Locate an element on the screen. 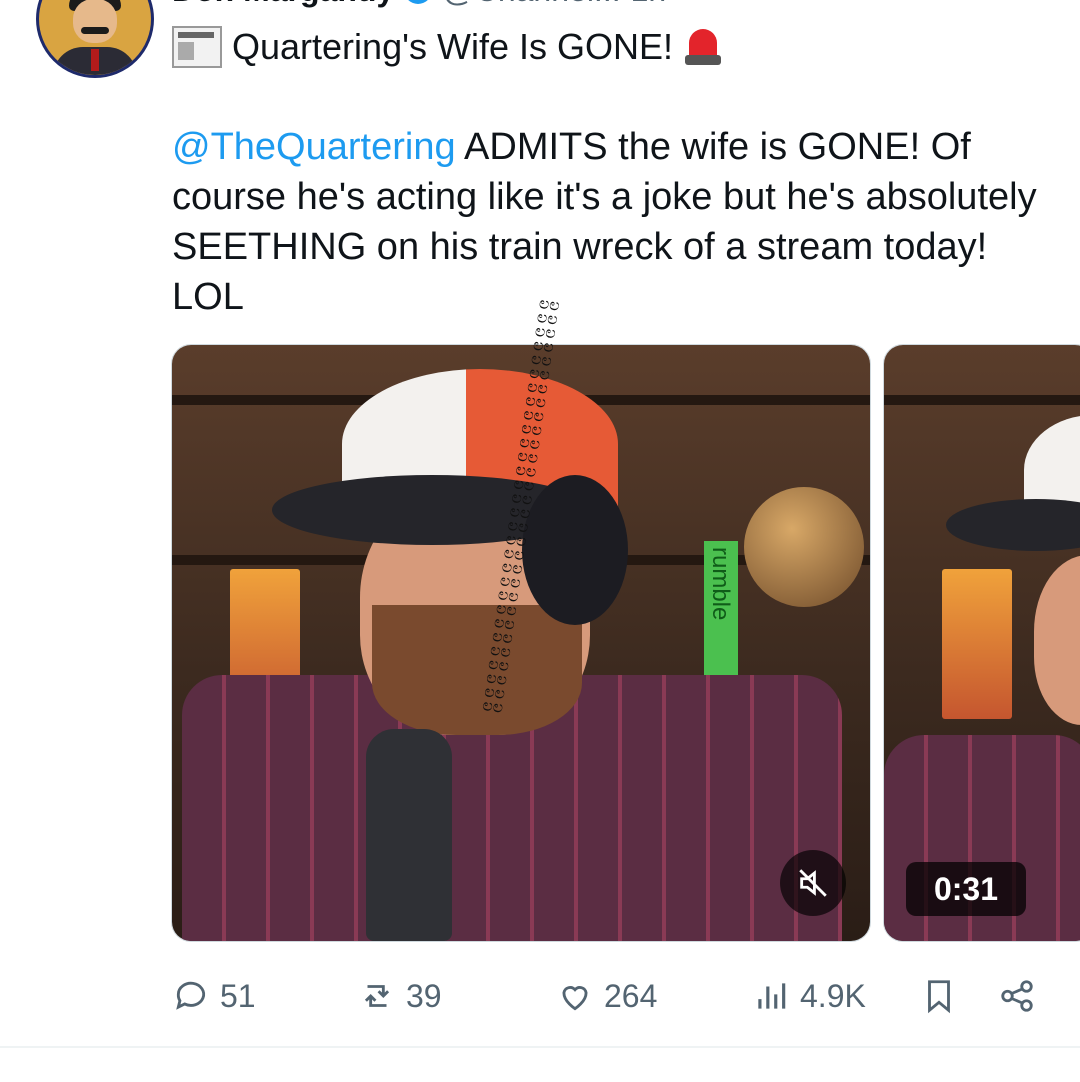  analytics-icon is located at coordinates (772, 996).